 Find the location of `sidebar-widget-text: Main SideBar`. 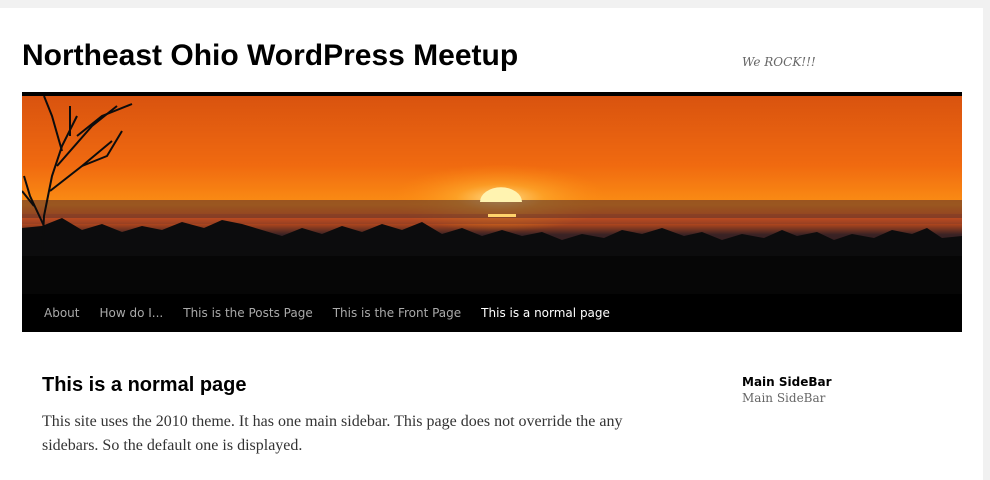

sidebar-widget-text: Main SideBar is located at coordinates (784, 398).